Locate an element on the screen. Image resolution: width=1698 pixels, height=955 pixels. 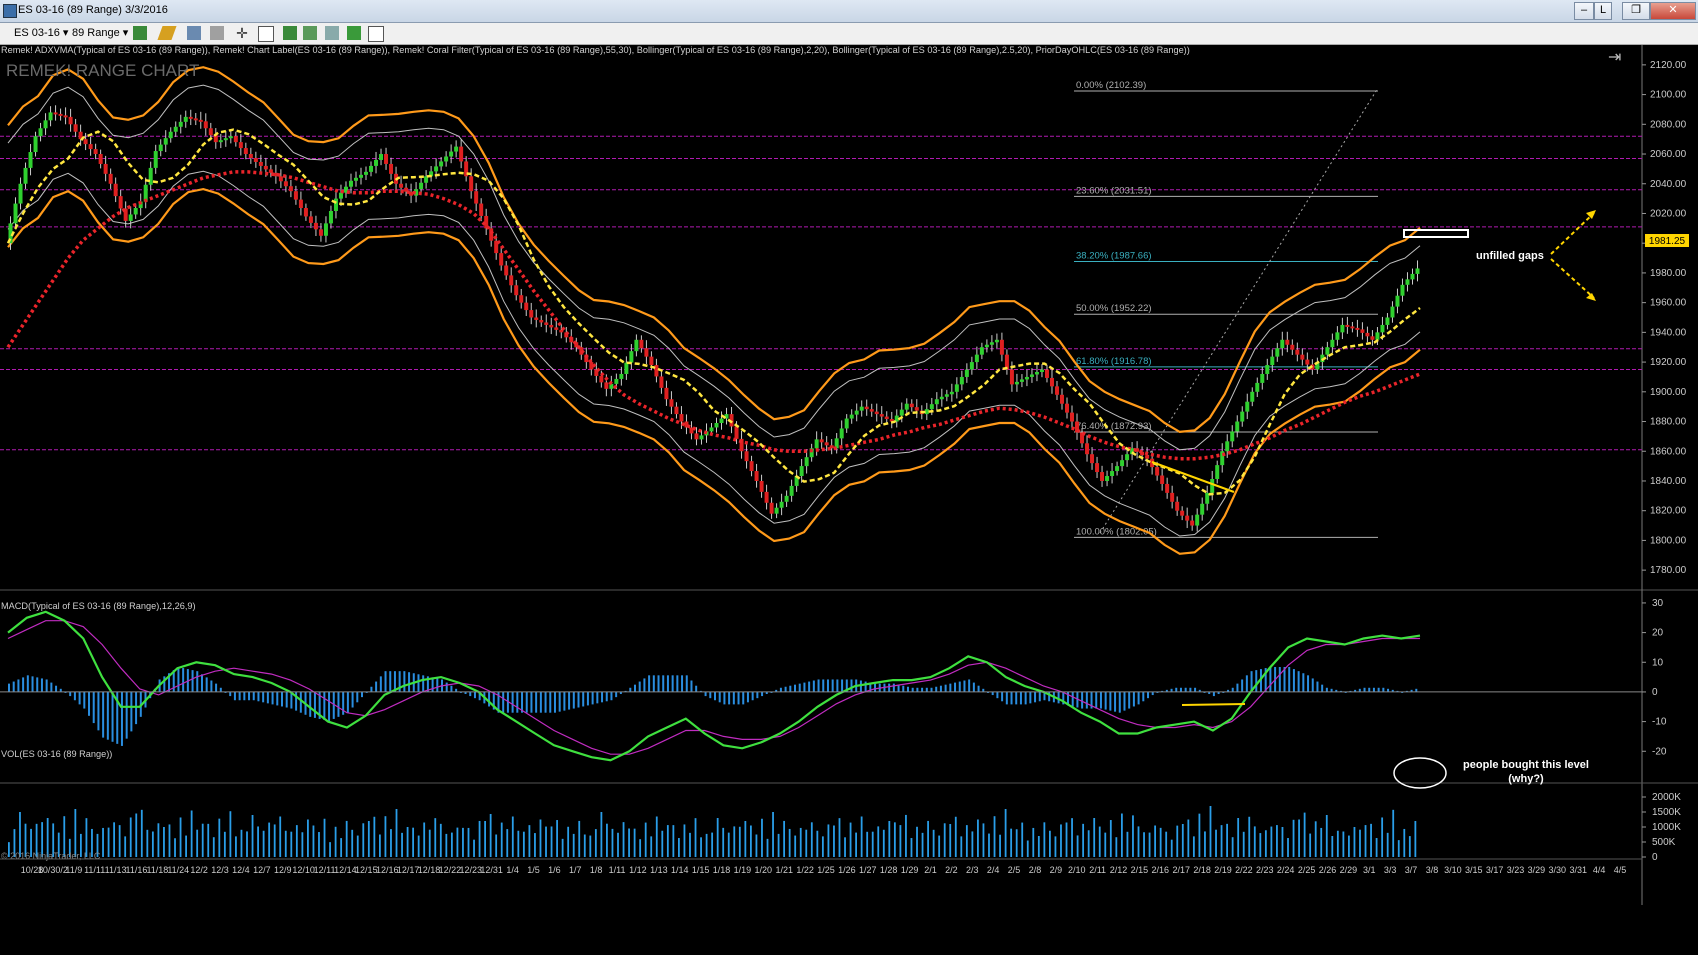
crosshair-icon: ✛ is located at coordinates (242, 33).